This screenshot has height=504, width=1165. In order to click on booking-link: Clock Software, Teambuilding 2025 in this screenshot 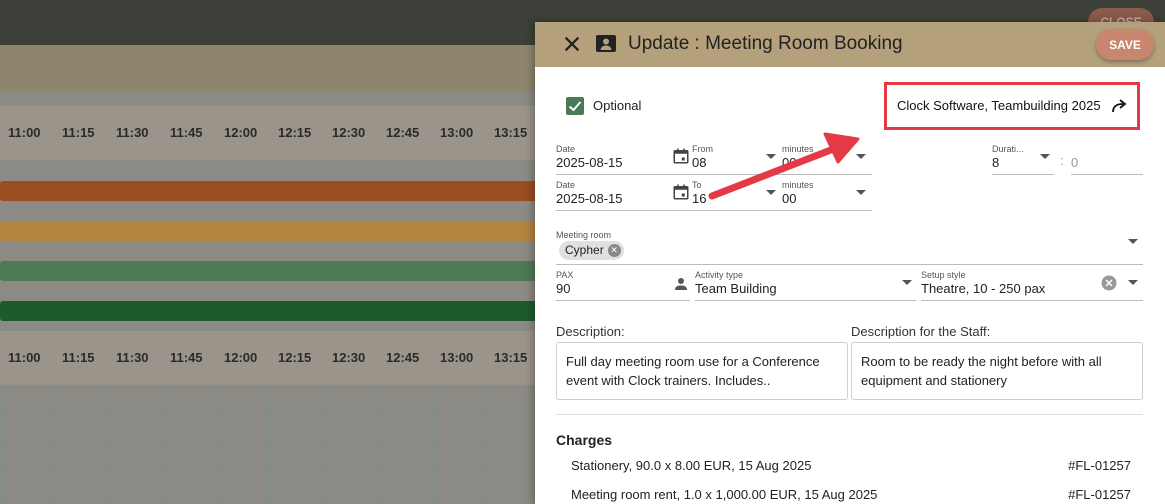, I will do `click(1012, 106)`.